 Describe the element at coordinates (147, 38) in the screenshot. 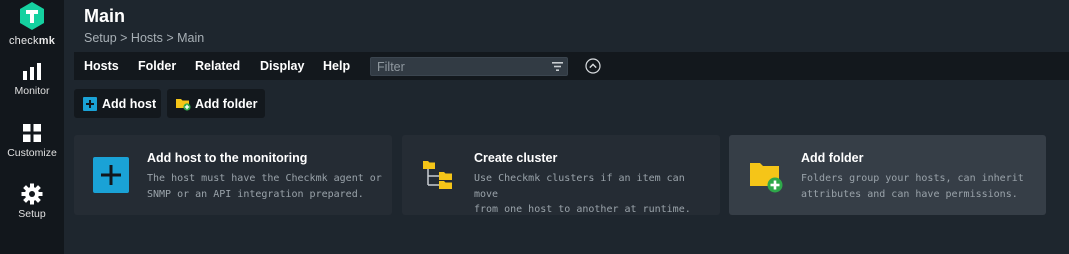

I see `breadcrumb-item-hosts: Hosts` at that location.